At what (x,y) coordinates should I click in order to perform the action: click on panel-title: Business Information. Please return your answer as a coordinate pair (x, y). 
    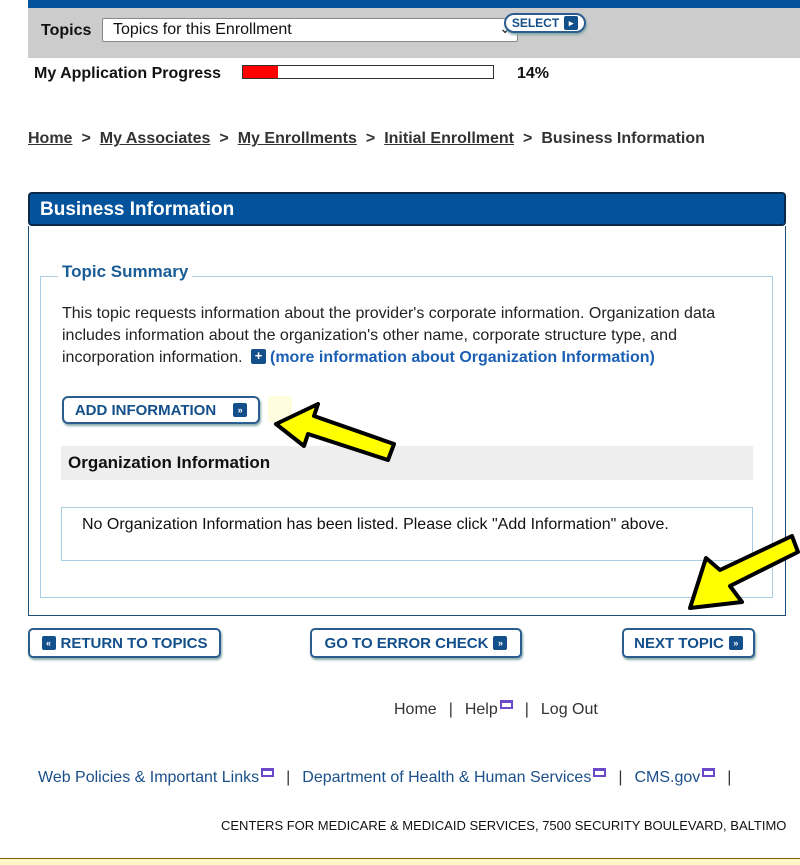
    Looking at the image, I should click on (407, 209).